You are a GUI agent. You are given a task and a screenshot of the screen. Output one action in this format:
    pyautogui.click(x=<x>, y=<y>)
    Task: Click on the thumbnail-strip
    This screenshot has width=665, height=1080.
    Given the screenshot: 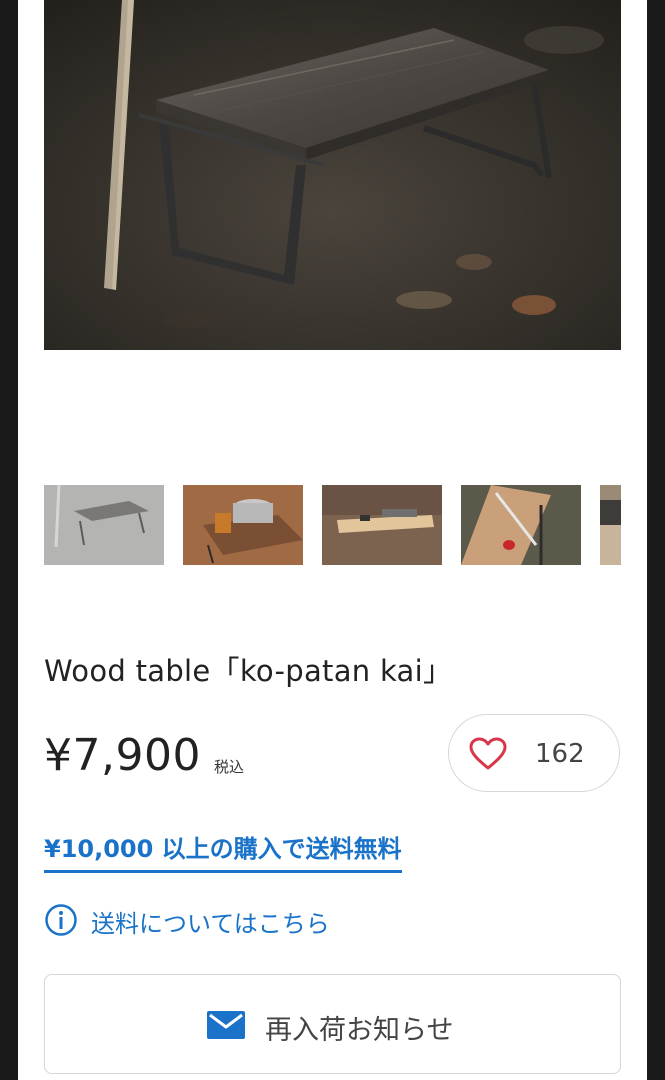 What is the action you would take?
    pyautogui.click(x=332, y=525)
    